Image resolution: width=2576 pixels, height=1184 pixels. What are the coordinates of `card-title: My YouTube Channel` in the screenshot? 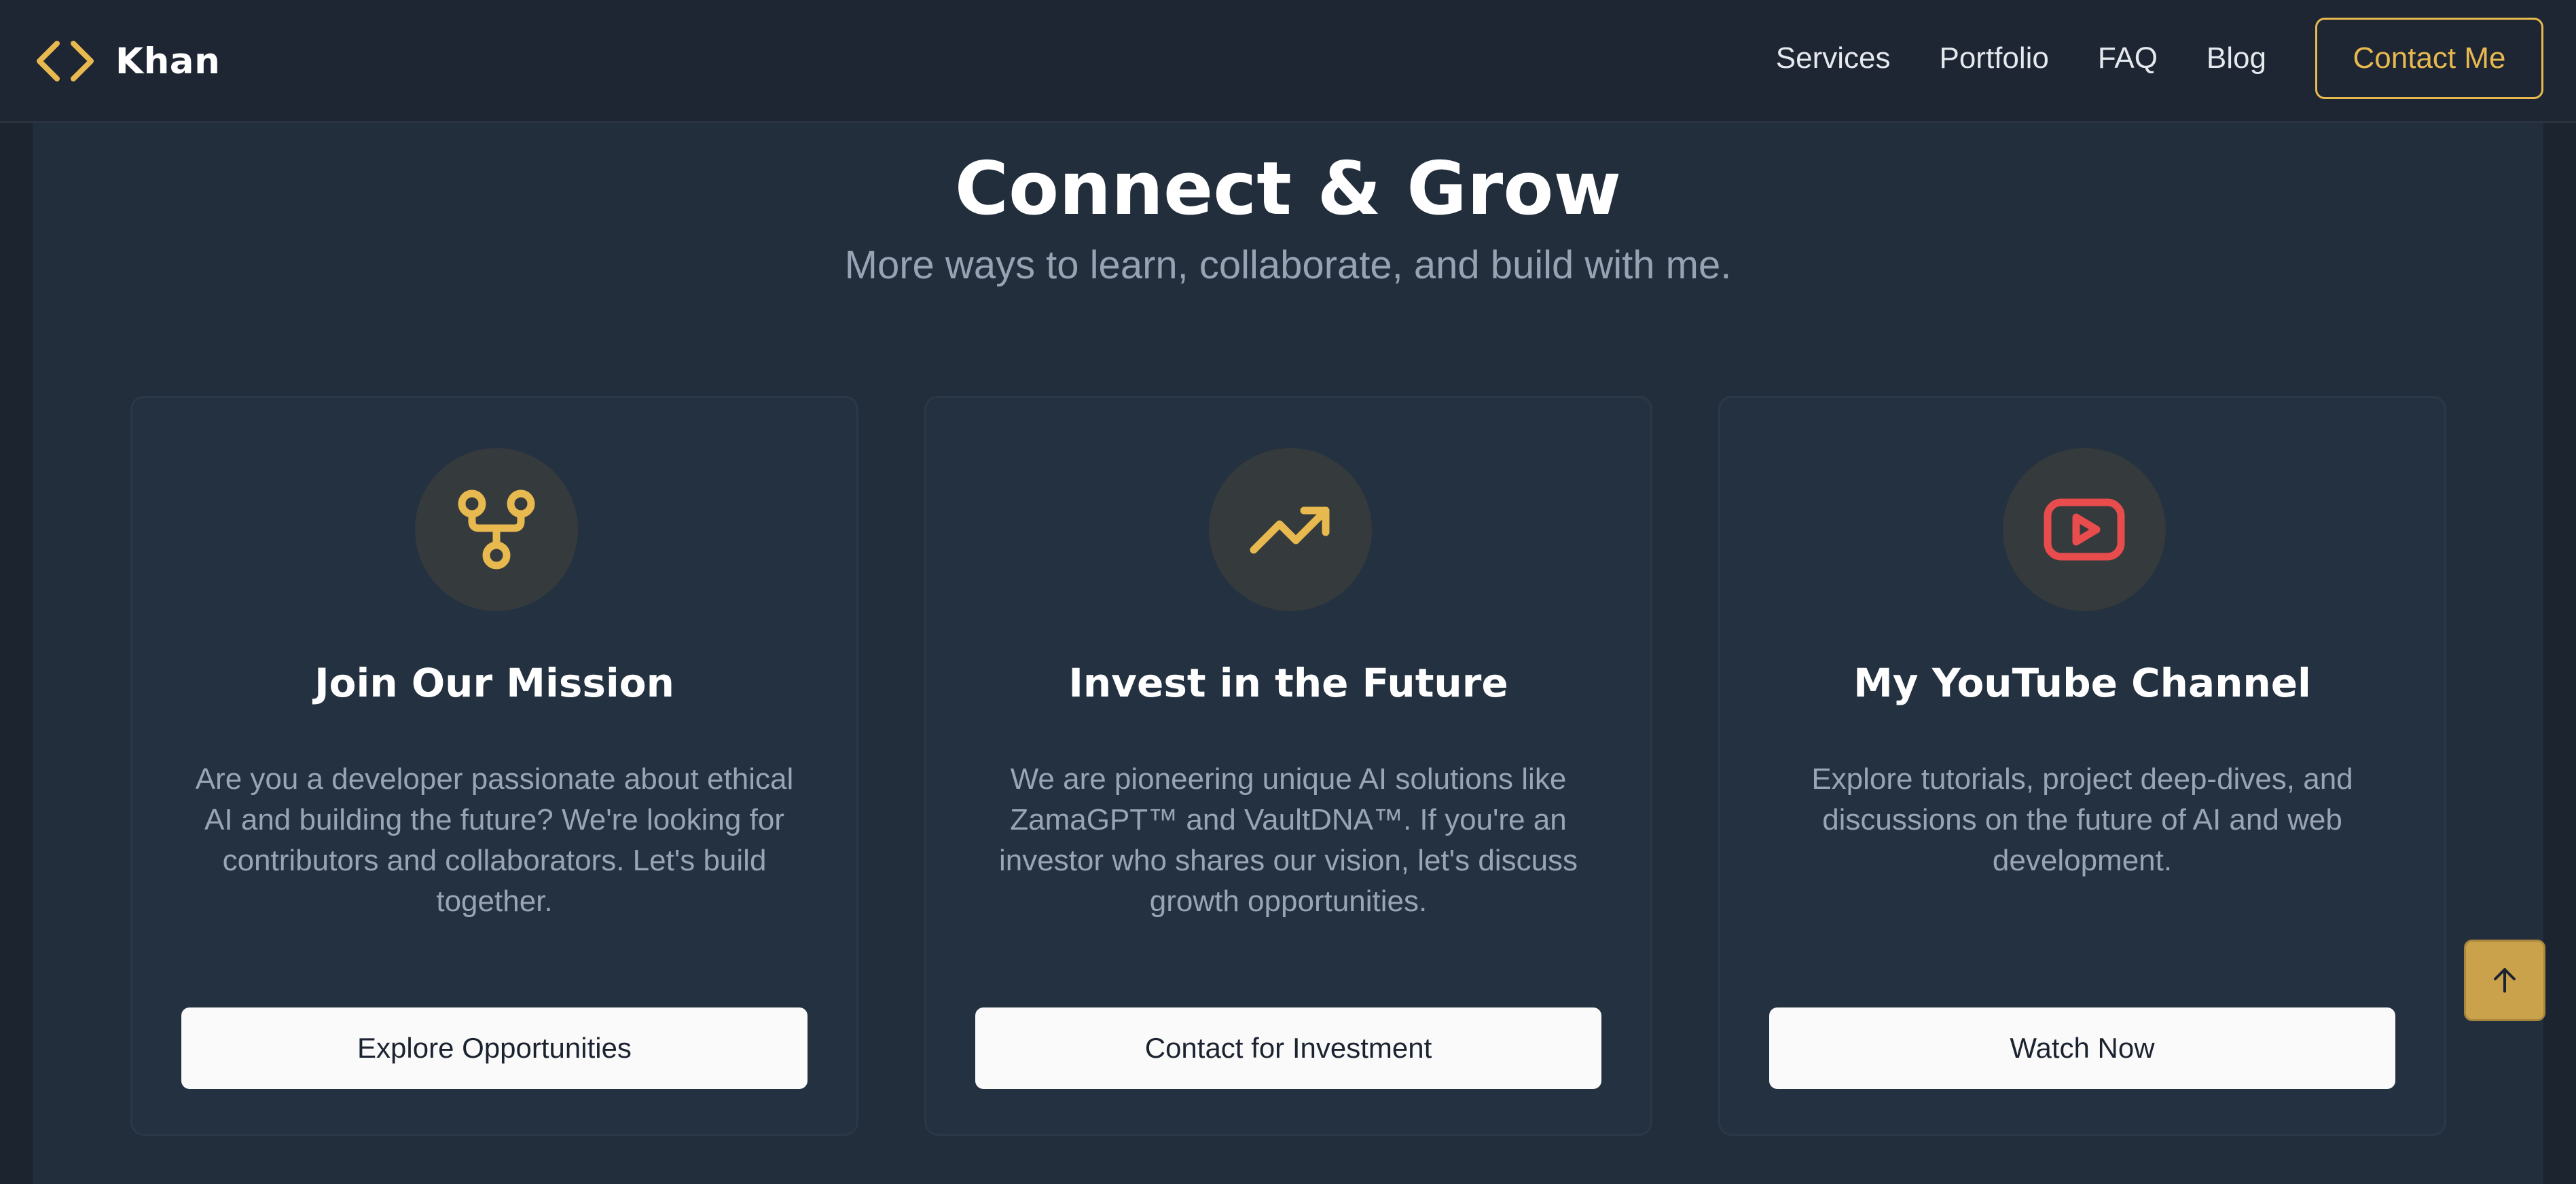 It's located at (2082, 683).